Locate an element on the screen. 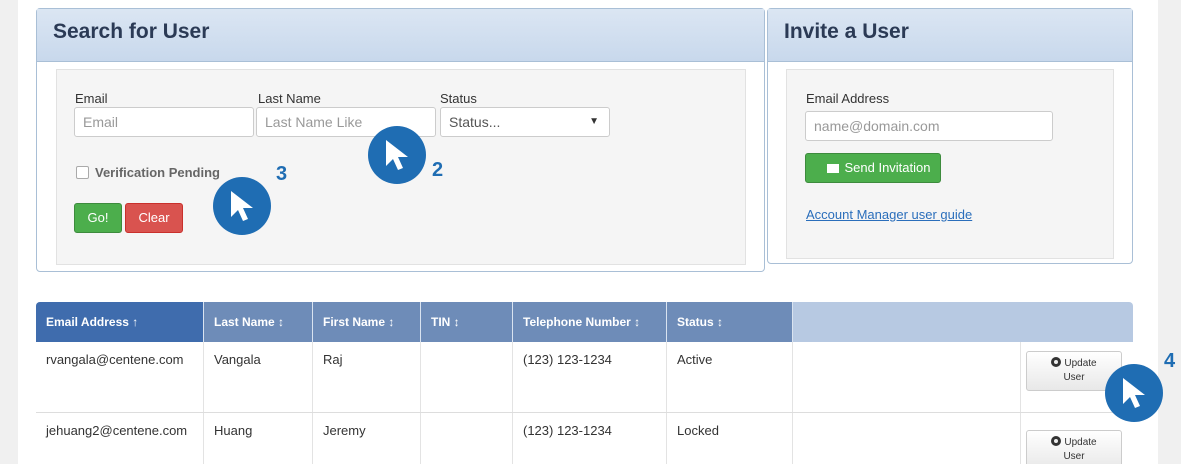 The width and height of the screenshot is (1181, 464). column-header-status: Status ↕ is located at coordinates (730, 322).